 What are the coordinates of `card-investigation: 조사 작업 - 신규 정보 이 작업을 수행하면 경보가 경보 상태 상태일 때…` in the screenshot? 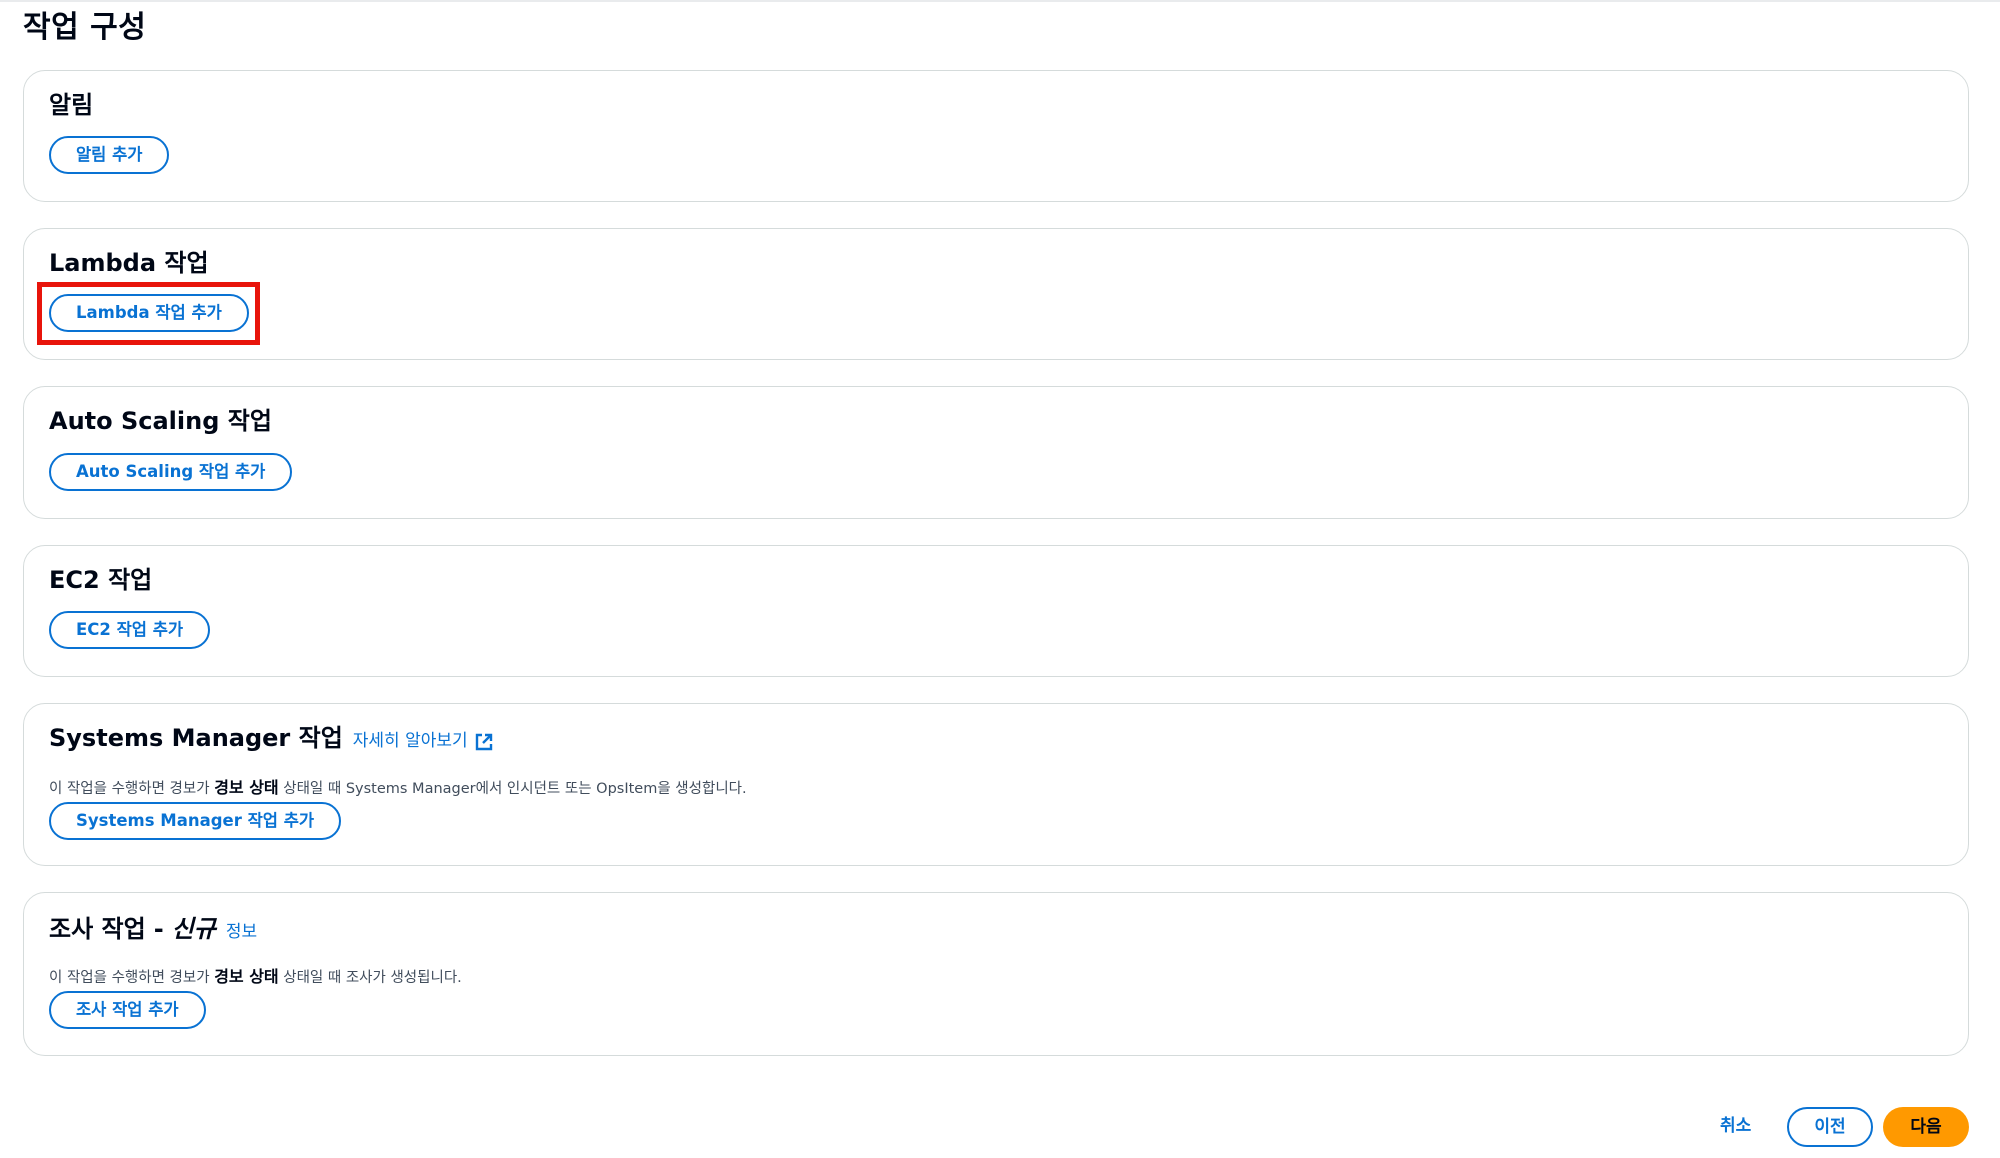 It's located at (996, 974).